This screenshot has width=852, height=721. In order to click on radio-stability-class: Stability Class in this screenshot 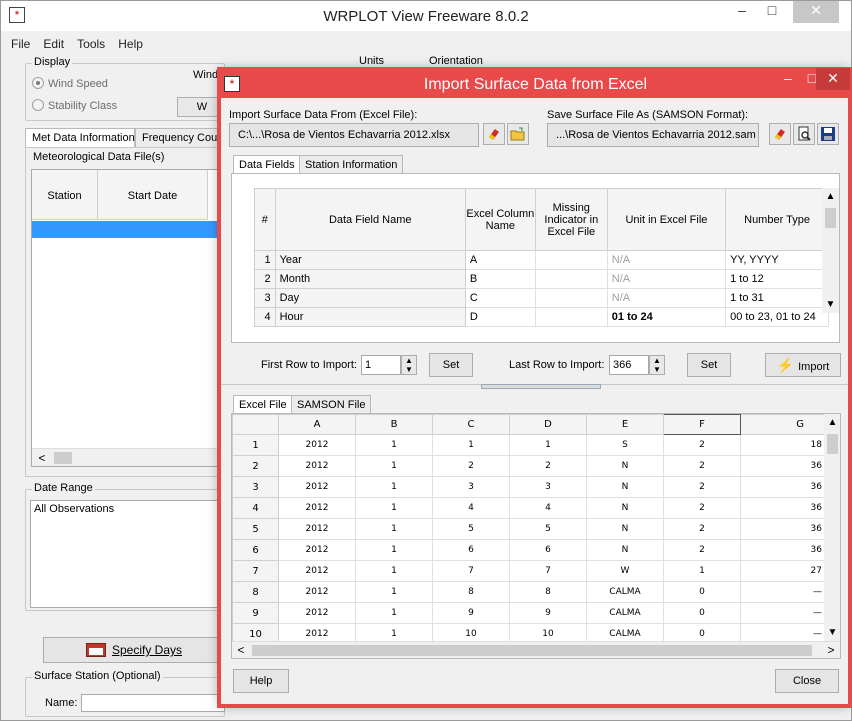, I will do `click(74, 106)`.